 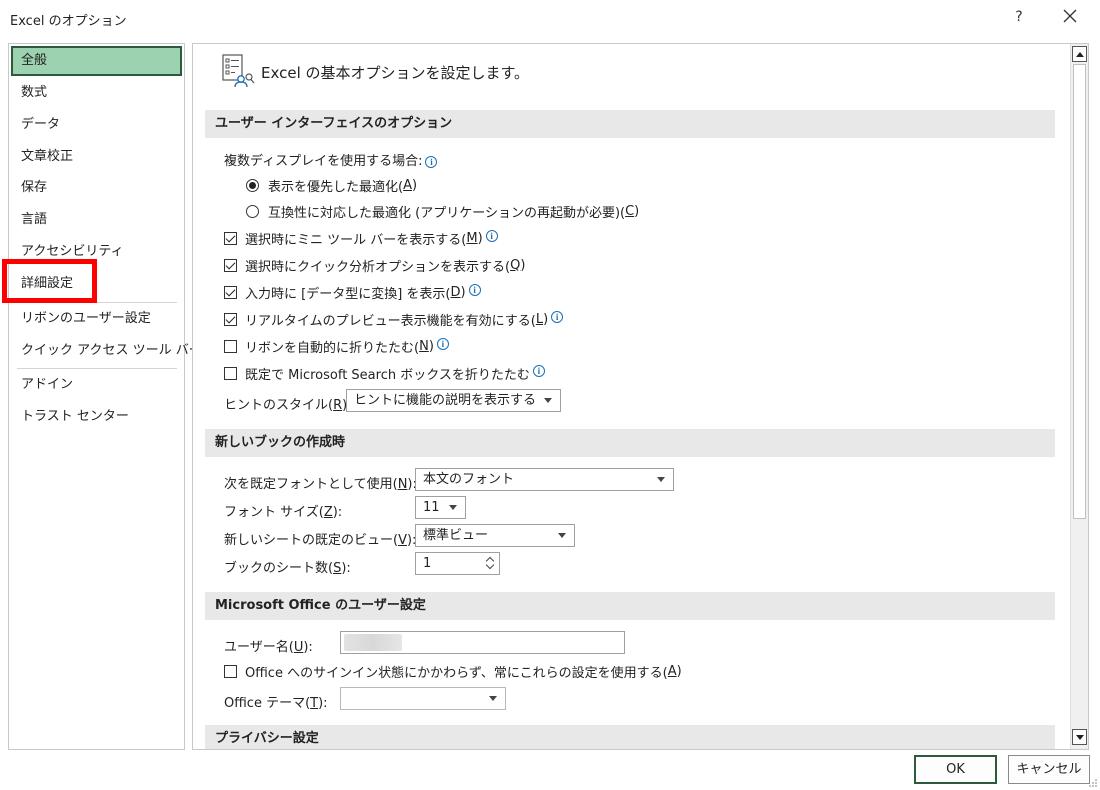 I want to click on general-options-icon, so click(x=238, y=71).